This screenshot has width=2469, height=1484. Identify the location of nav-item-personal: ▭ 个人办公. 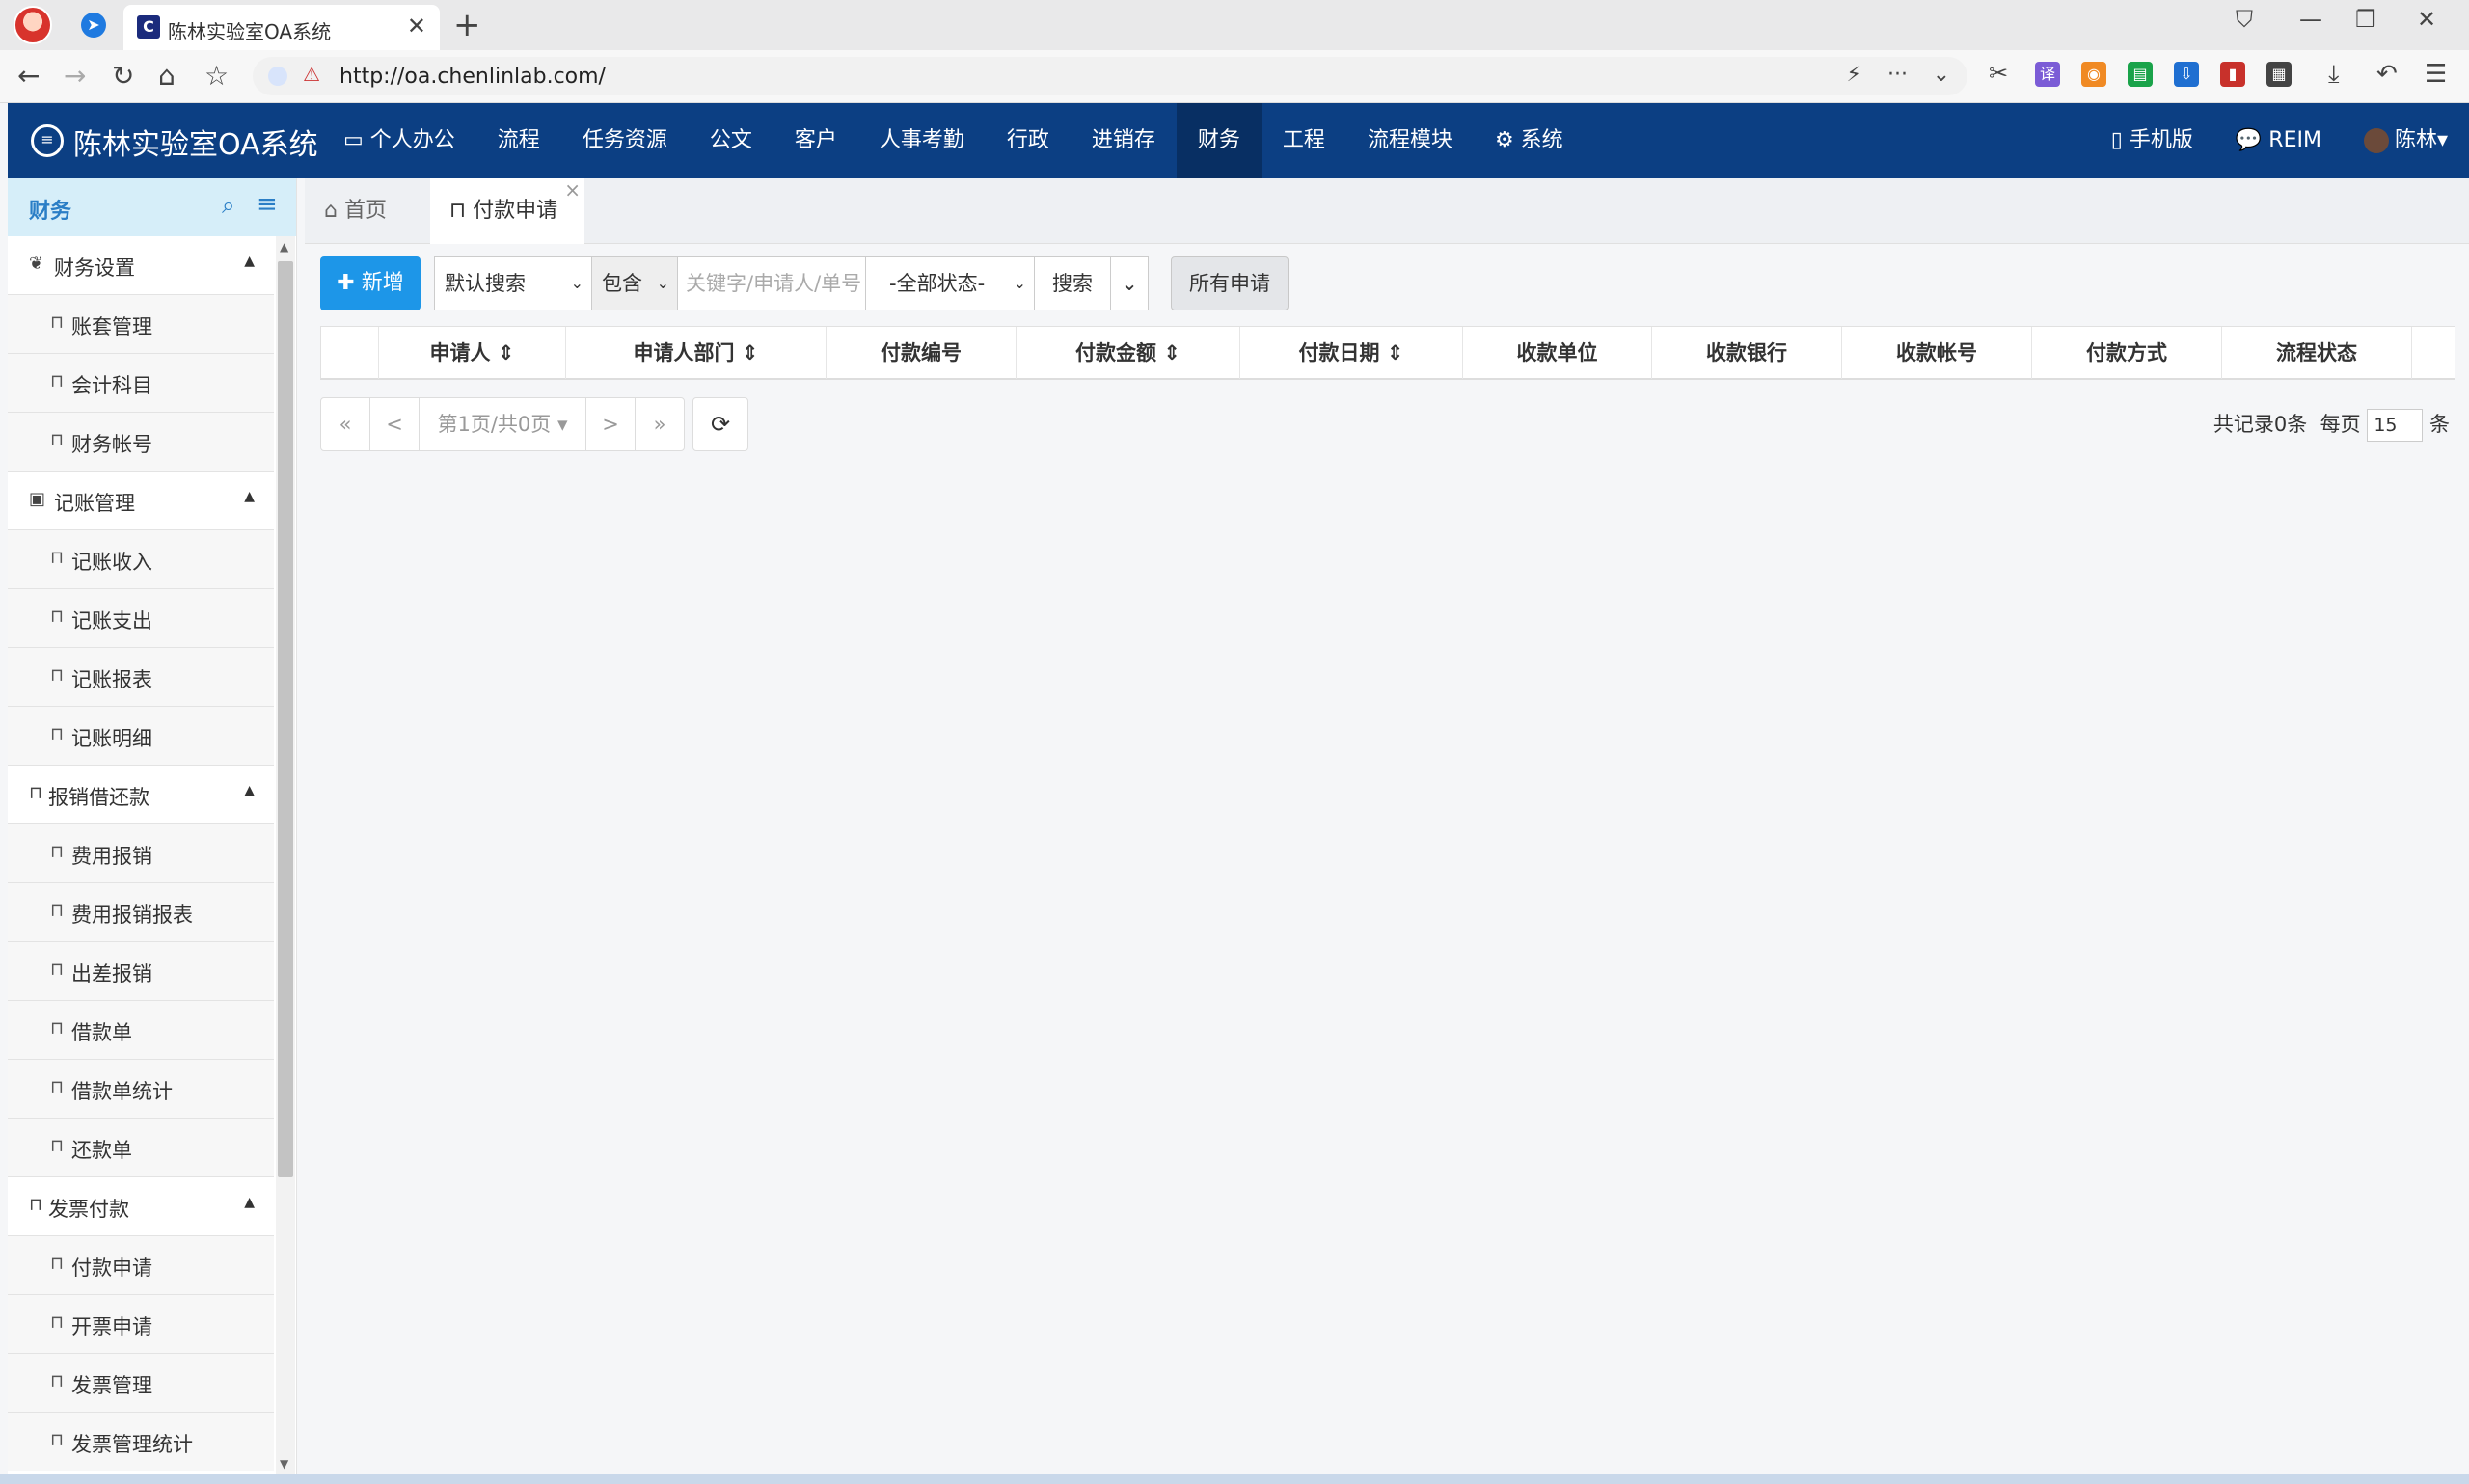
(399, 140).